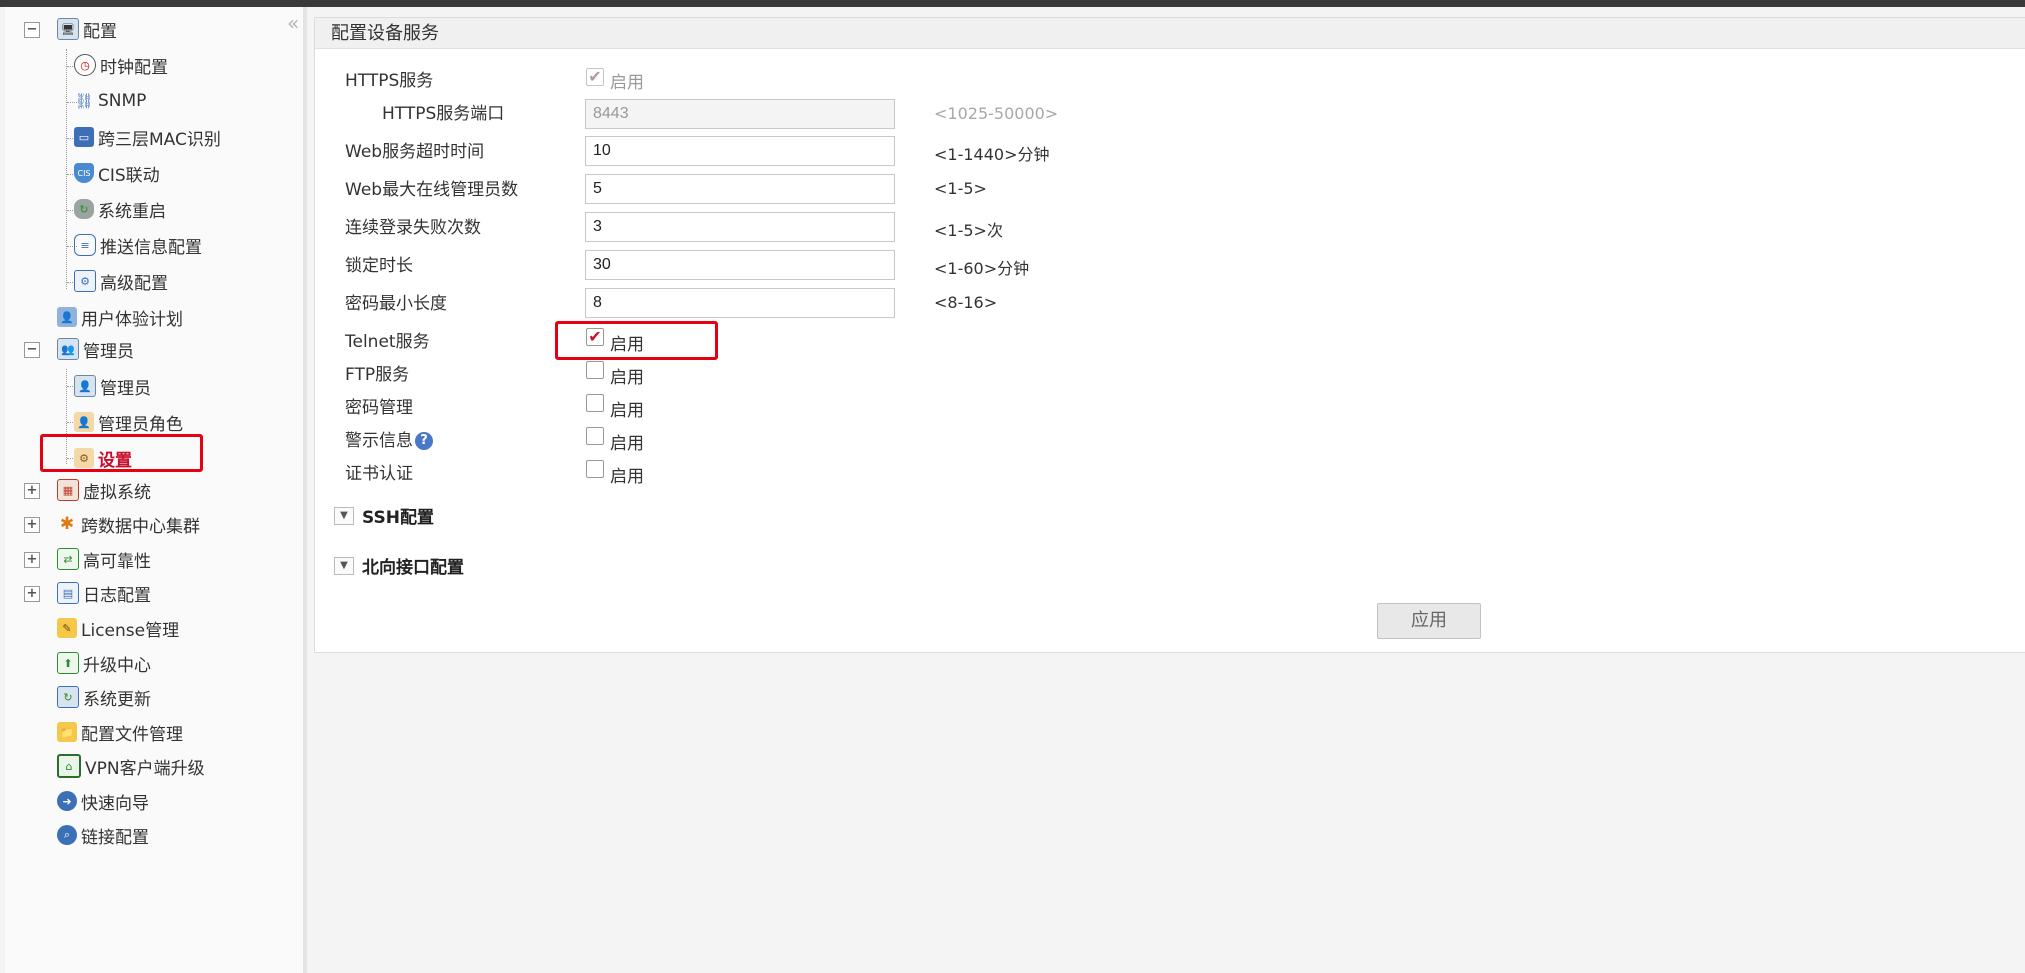  I want to click on web-timeout-range-hint: <1-1440>分钟, so click(992, 154).